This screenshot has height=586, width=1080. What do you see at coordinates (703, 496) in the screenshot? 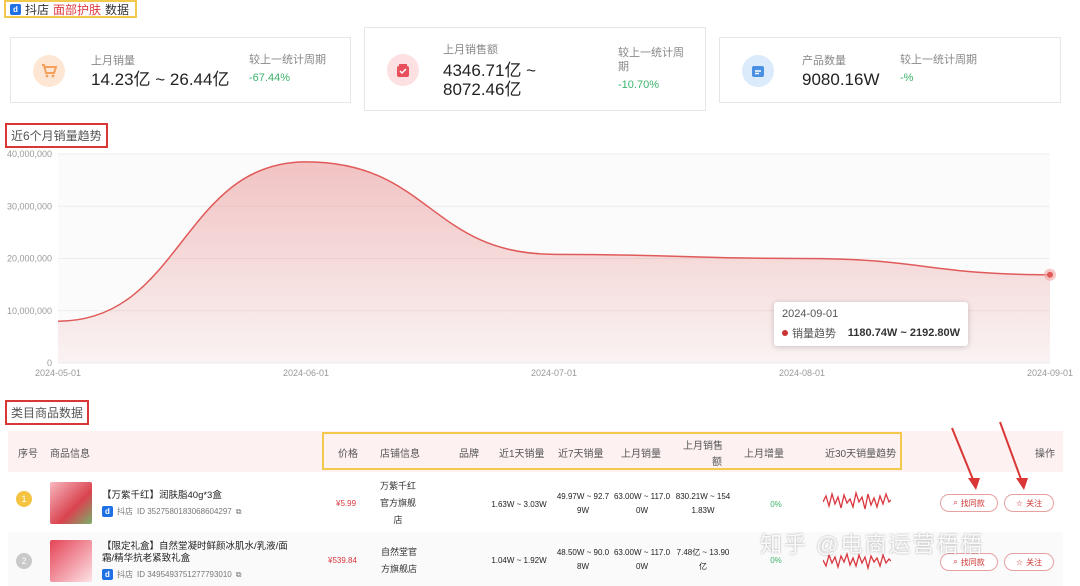
I see `month-gmv-line1: 830.21W ~ 154` at bounding box center [703, 496].